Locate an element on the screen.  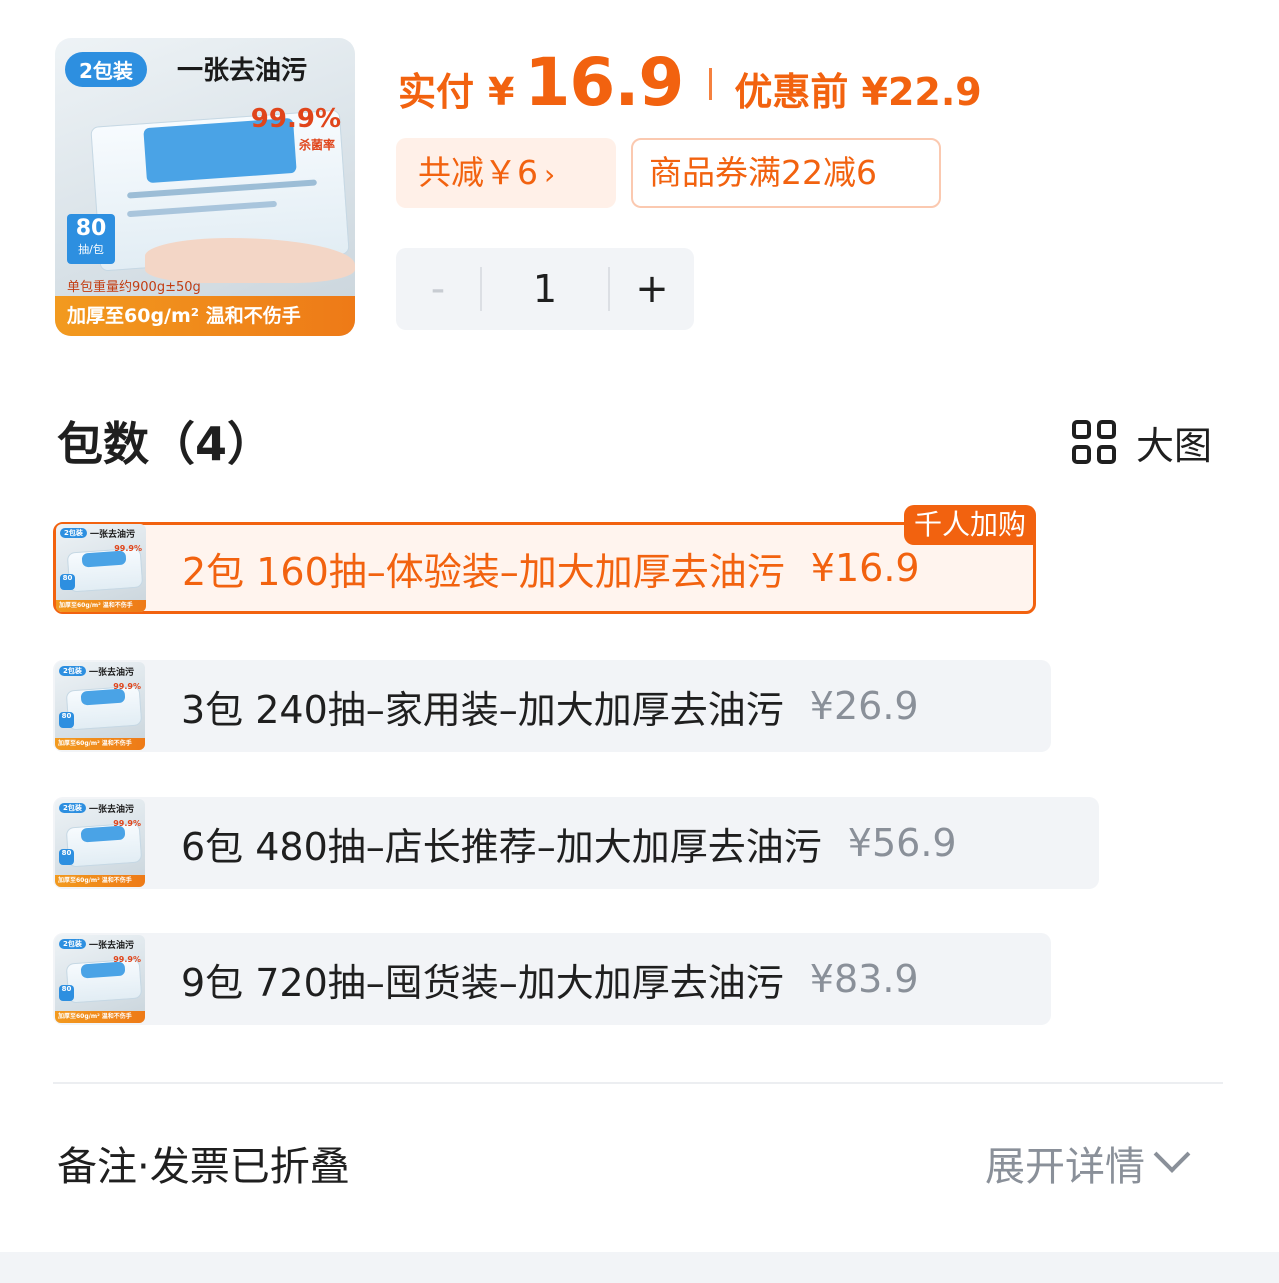
option-label: 6包 480抽–店长推荐–加大加厚去油污 is located at coordinates (501, 846).